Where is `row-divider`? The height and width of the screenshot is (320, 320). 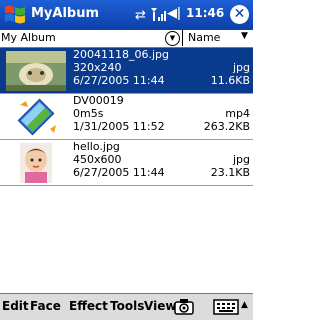
row-divider is located at coordinates (126, 185).